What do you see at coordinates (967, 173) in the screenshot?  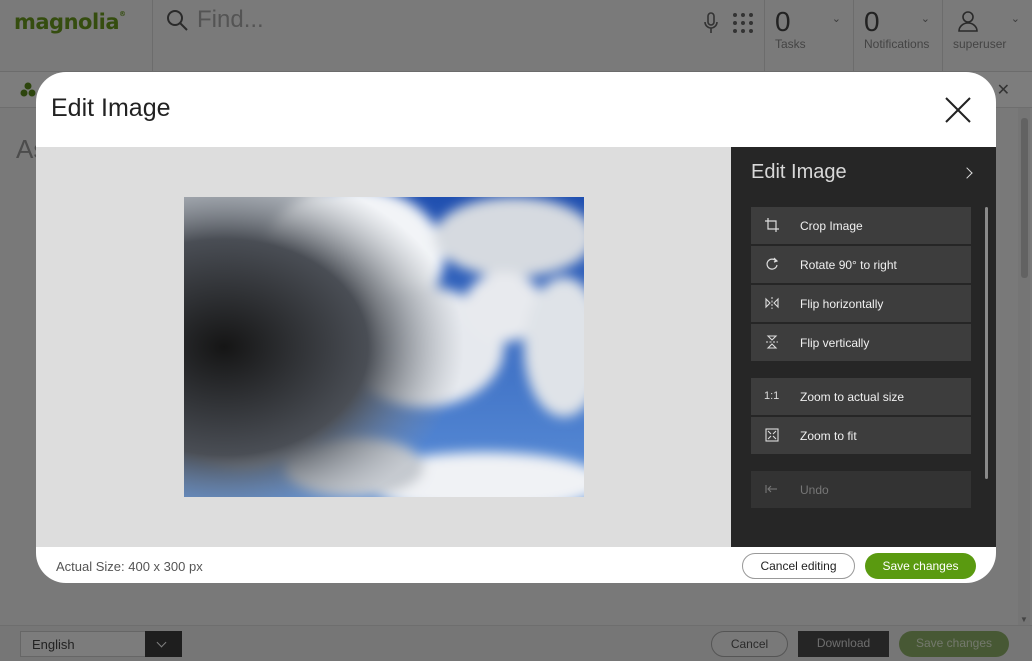 I see `chevron-right-icon` at bounding box center [967, 173].